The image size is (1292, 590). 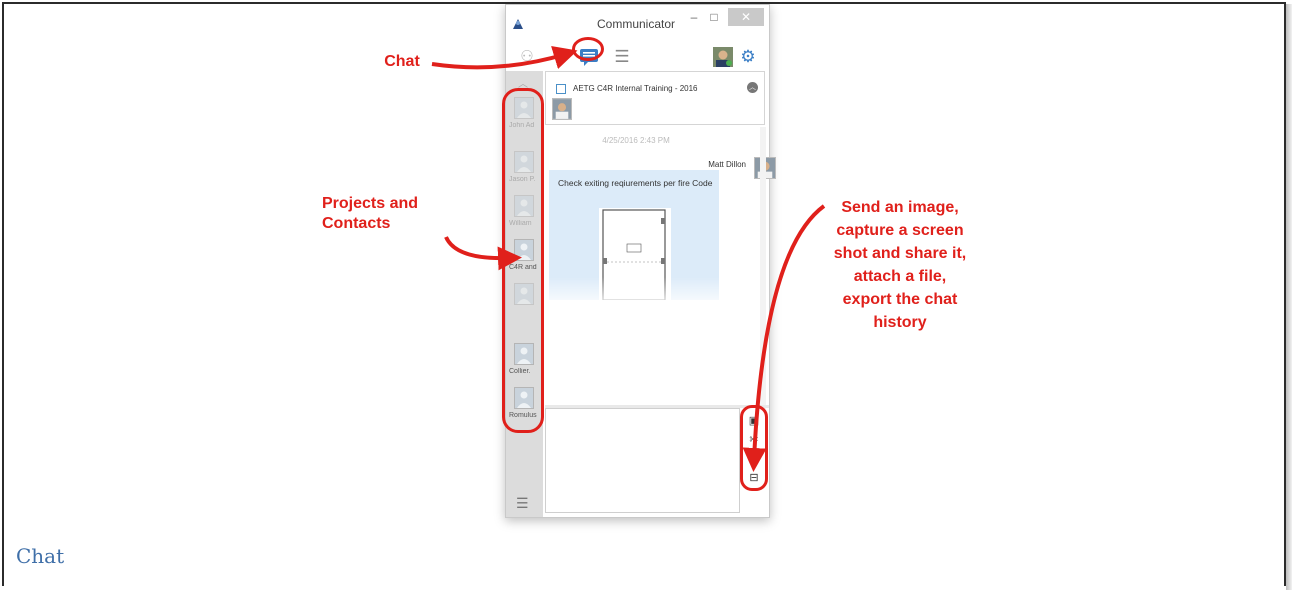 I want to click on sidebar-highlight-ring, so click(x=523, y=260).